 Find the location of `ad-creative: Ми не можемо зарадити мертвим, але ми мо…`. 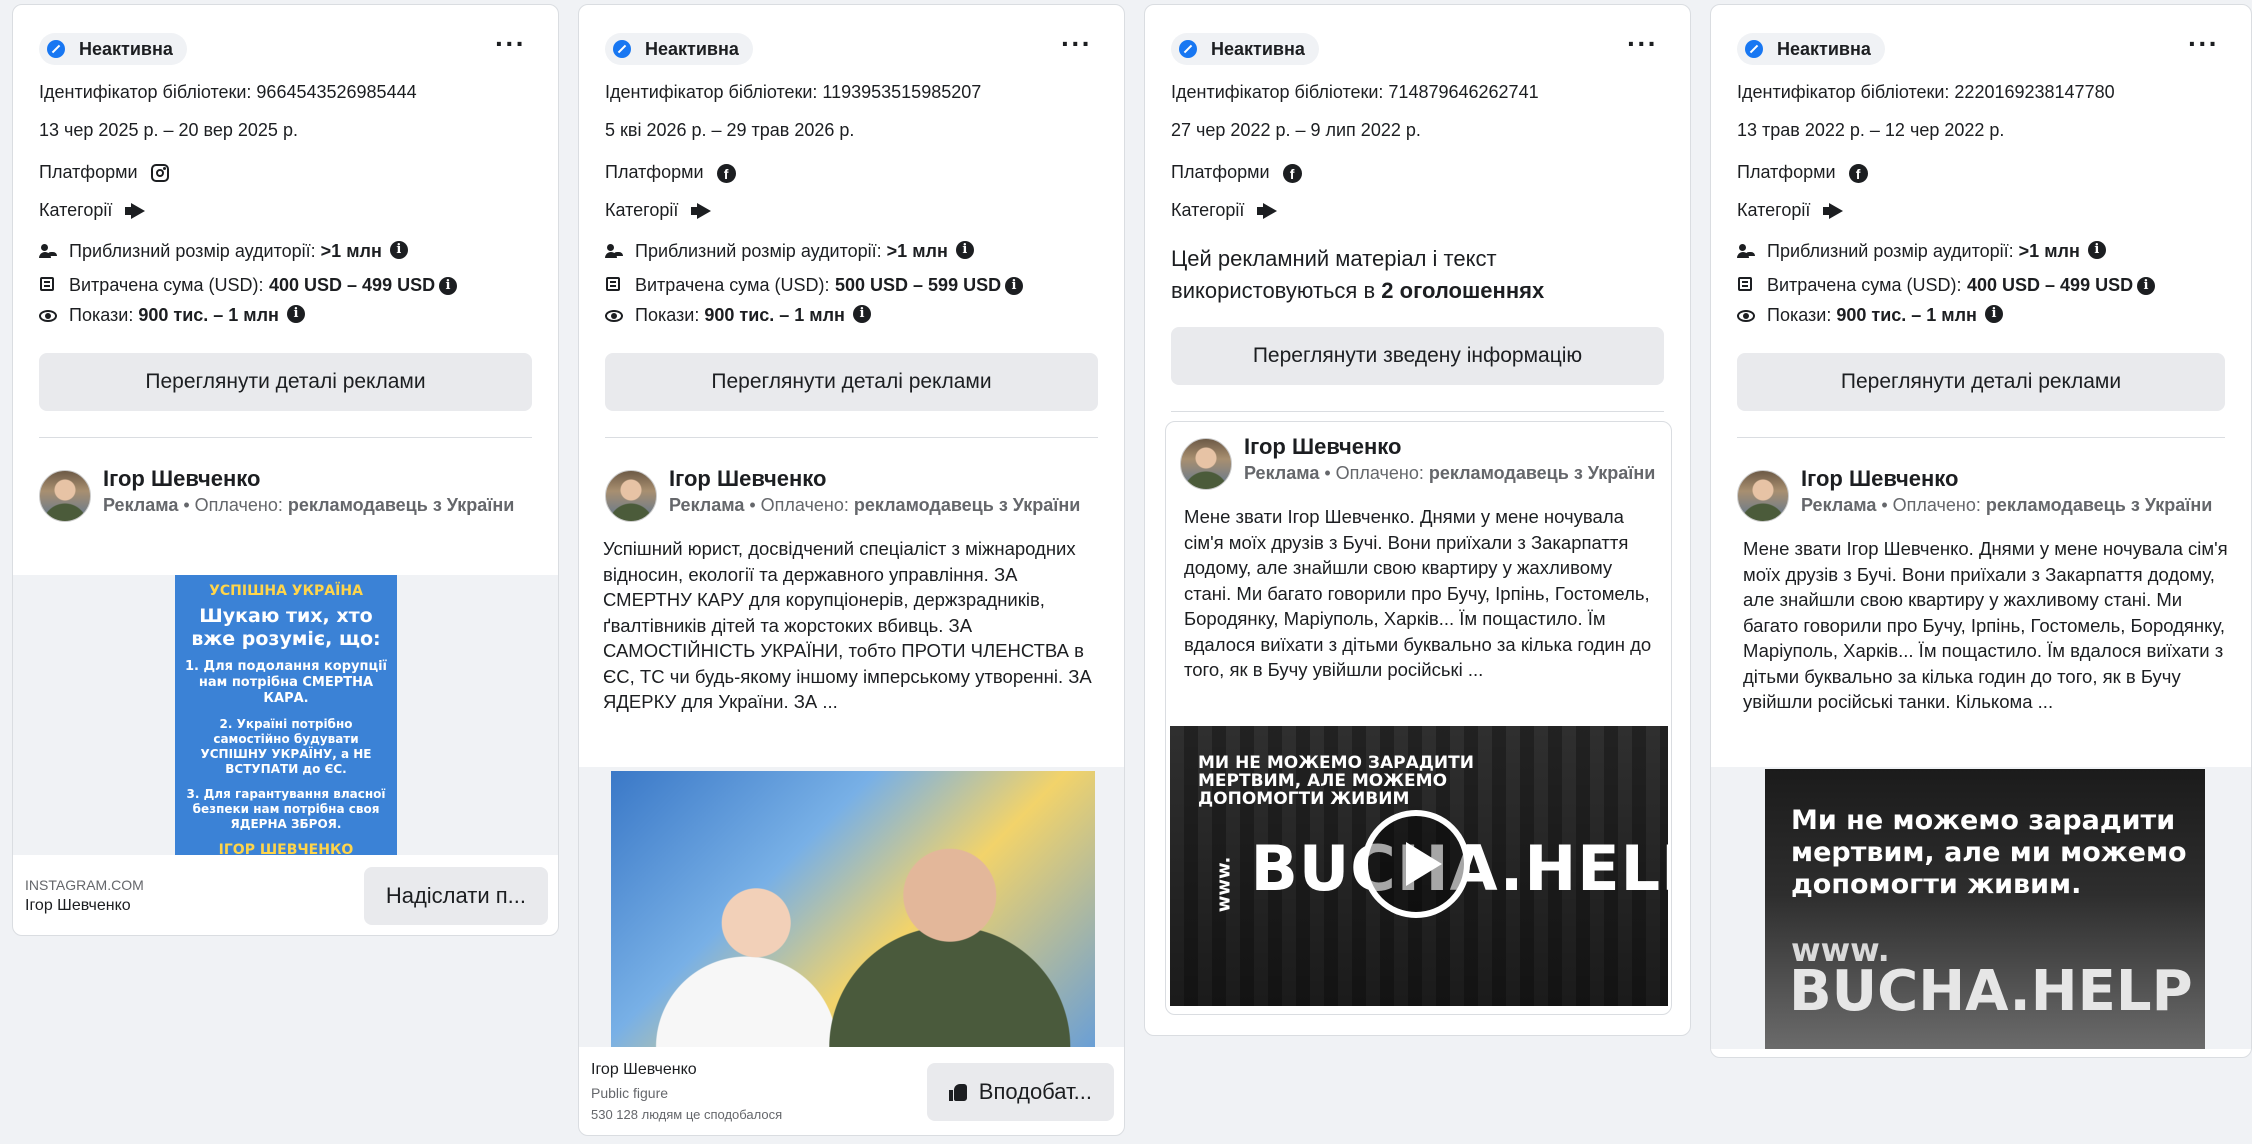

ad-creative: Ми не можемо зарадити мертвим, але ми мо… is located at coordinates (1981, 908).